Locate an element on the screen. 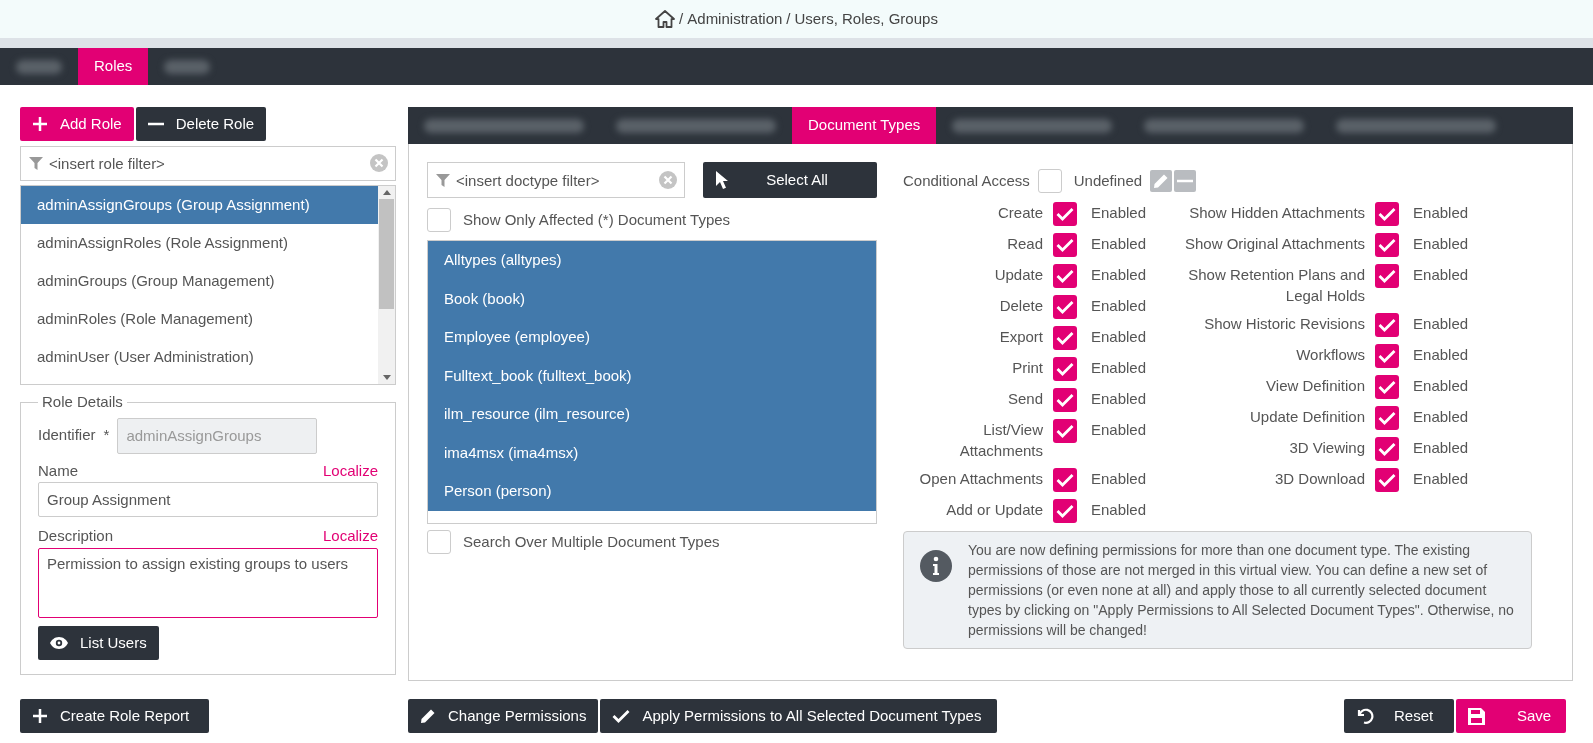 This screenshot has height=743, width=1593. checkbox-label: Show Only Affected (*) Document Types is located at coordinates (597, 219).